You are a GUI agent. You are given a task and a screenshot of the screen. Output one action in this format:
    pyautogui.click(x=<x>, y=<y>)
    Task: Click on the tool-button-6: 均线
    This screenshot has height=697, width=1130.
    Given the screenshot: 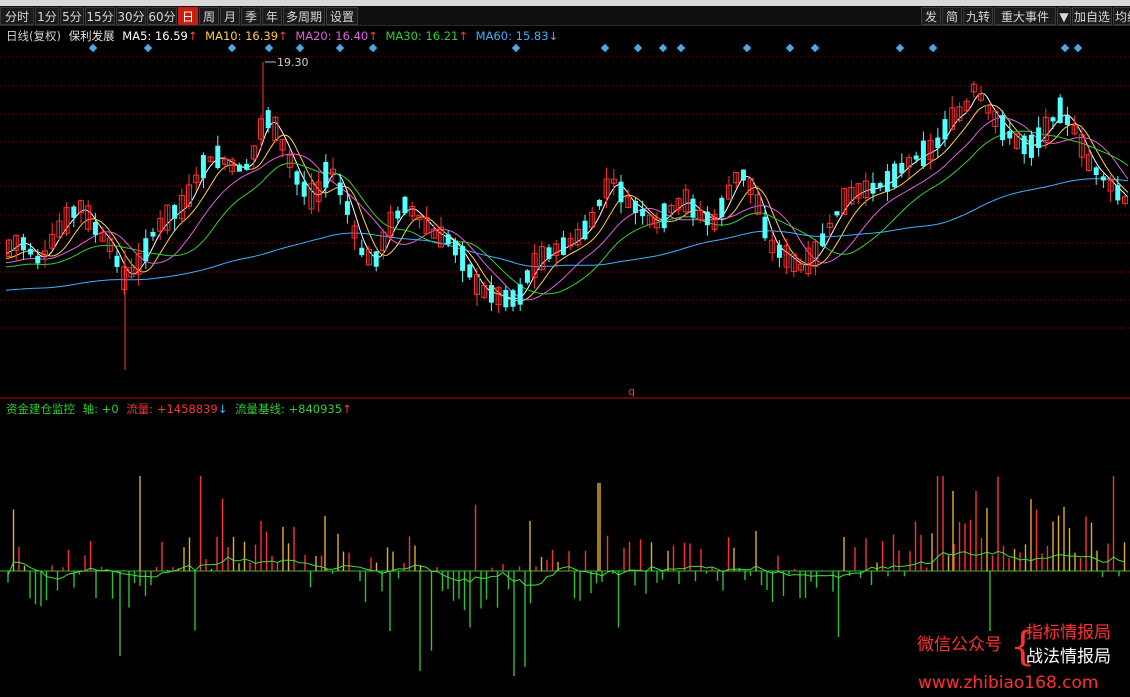 What is the action you would take?
    pyautogui.click(x=1121, y=16)
    